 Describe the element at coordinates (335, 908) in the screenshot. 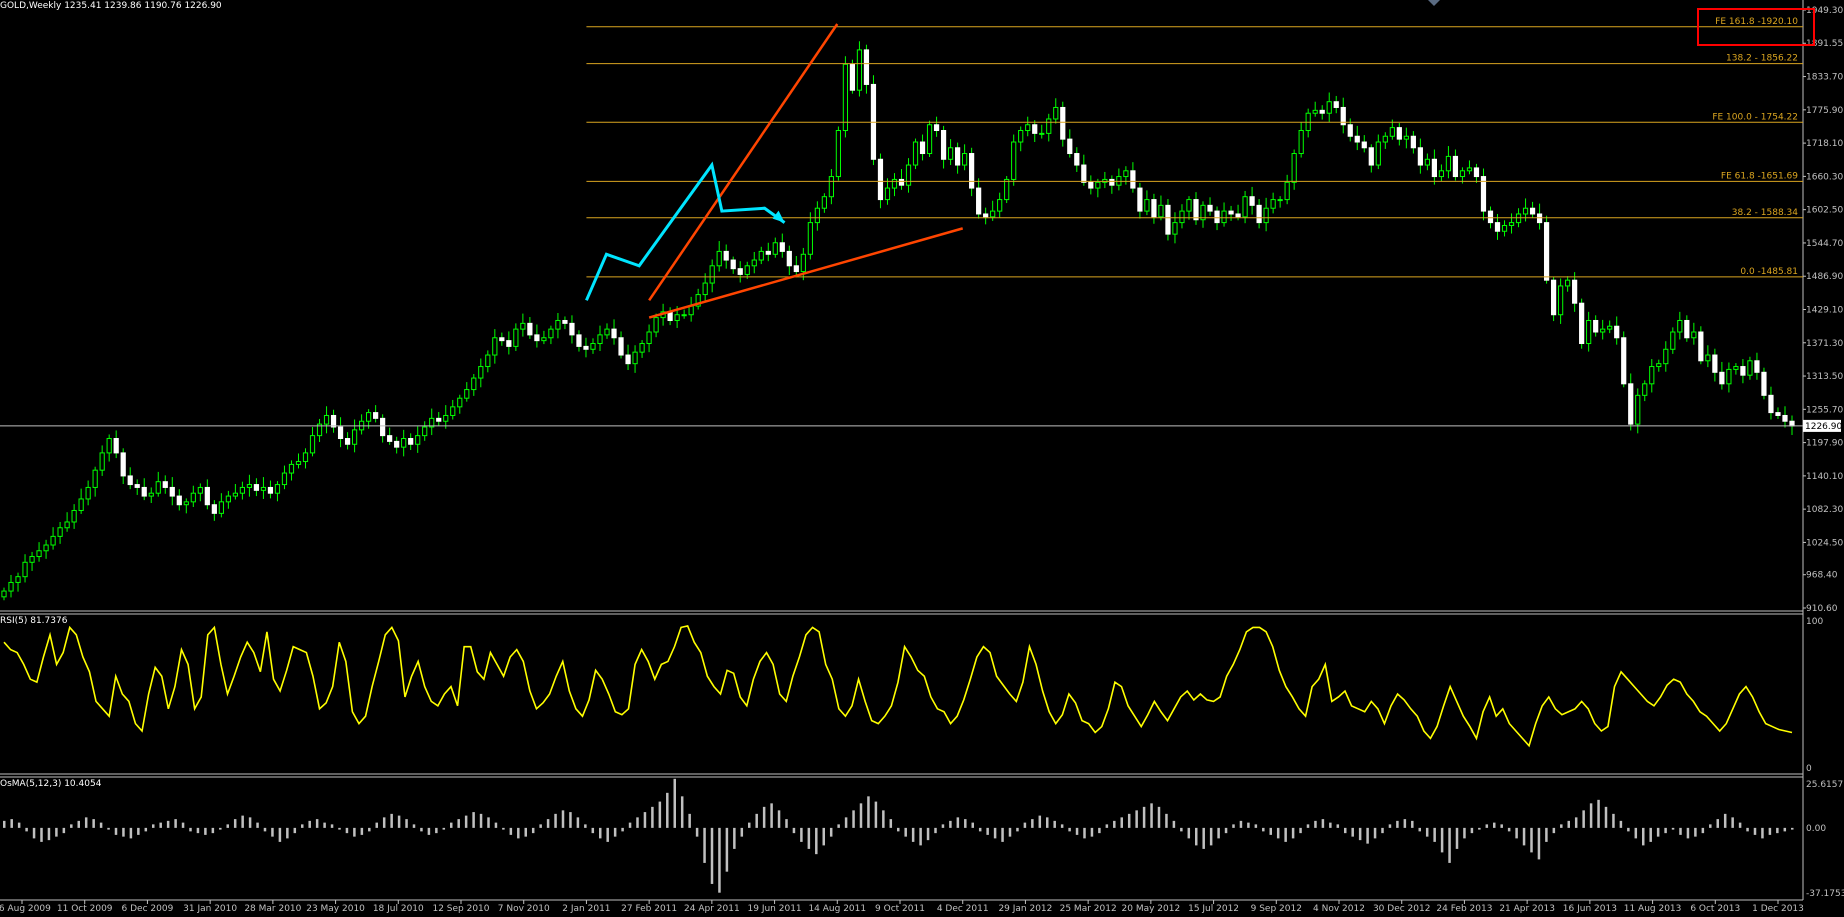

I see `time-tick-label: 23 May 2010` at that location.